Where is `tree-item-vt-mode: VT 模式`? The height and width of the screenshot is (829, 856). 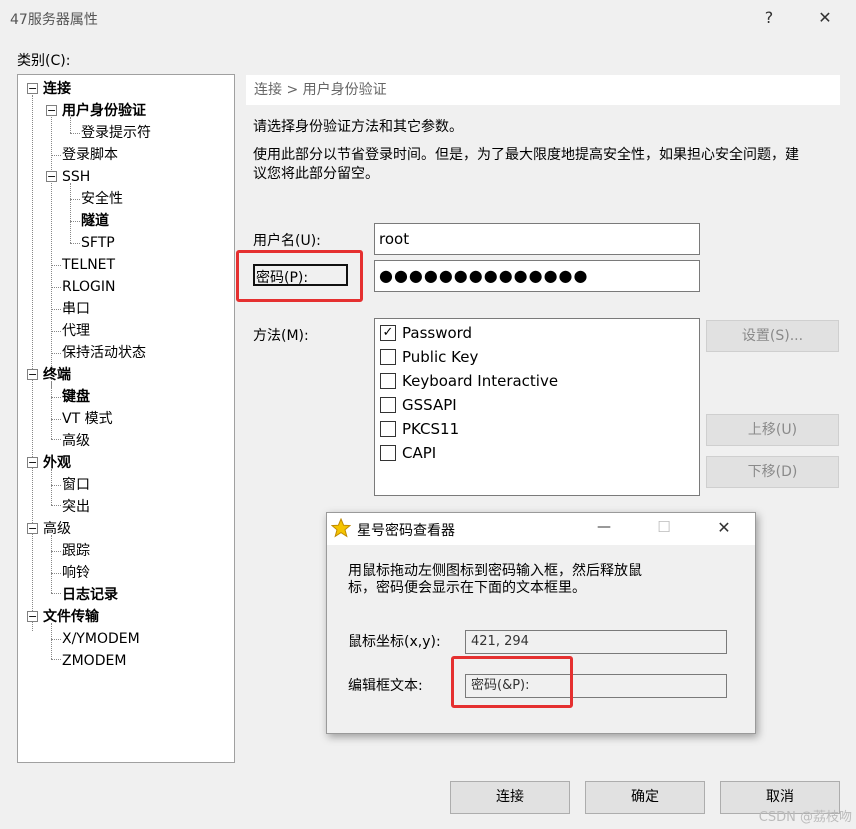 tree-item-vt-mode: VT 模式 is located at coordinates (87, 419).